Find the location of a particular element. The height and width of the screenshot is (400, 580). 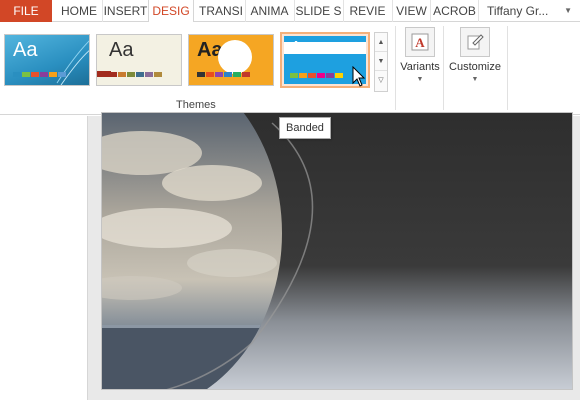

gallery-more-icon: ▽ is located at coordinates (381, 80).